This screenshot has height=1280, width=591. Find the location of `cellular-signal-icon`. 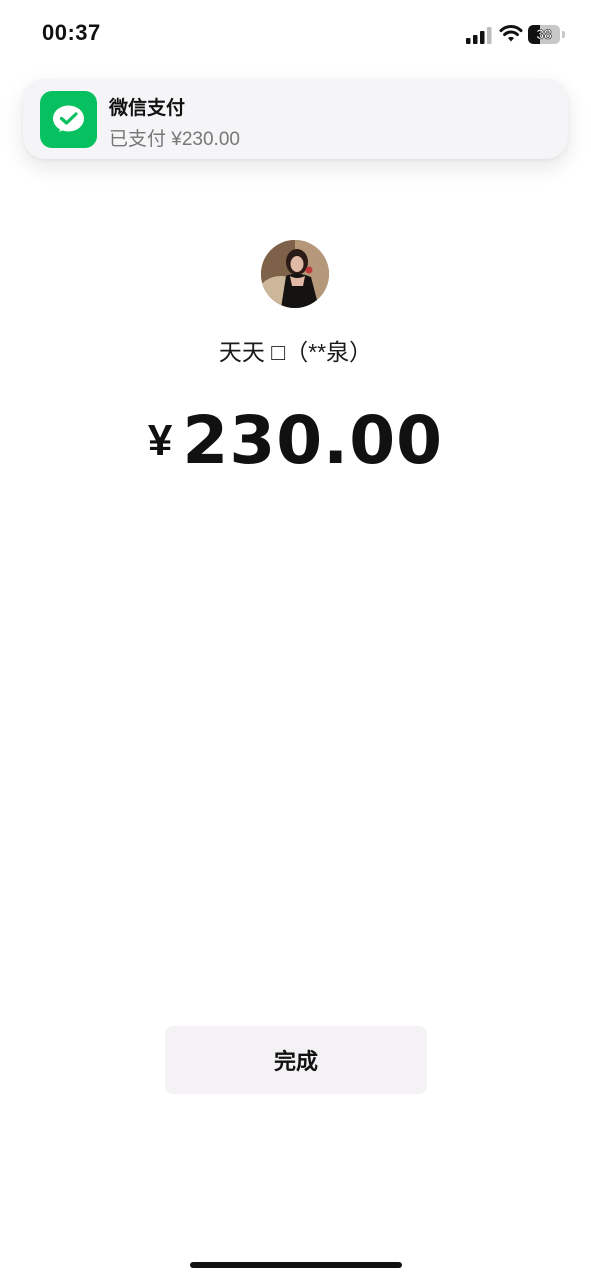

cellular-signal-icon is located at coordinates (479, 35).